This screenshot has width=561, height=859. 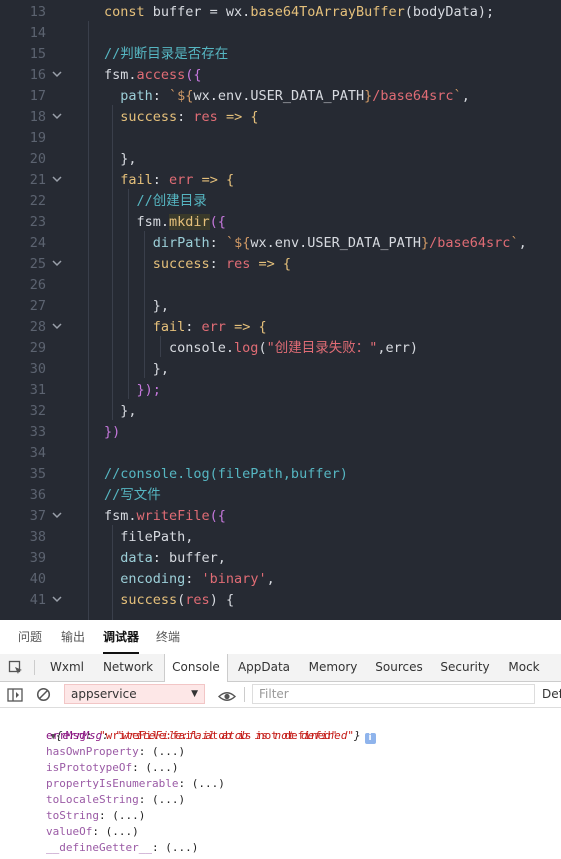 I want to click on code-line: filePath,, so click(x=148, y=537).